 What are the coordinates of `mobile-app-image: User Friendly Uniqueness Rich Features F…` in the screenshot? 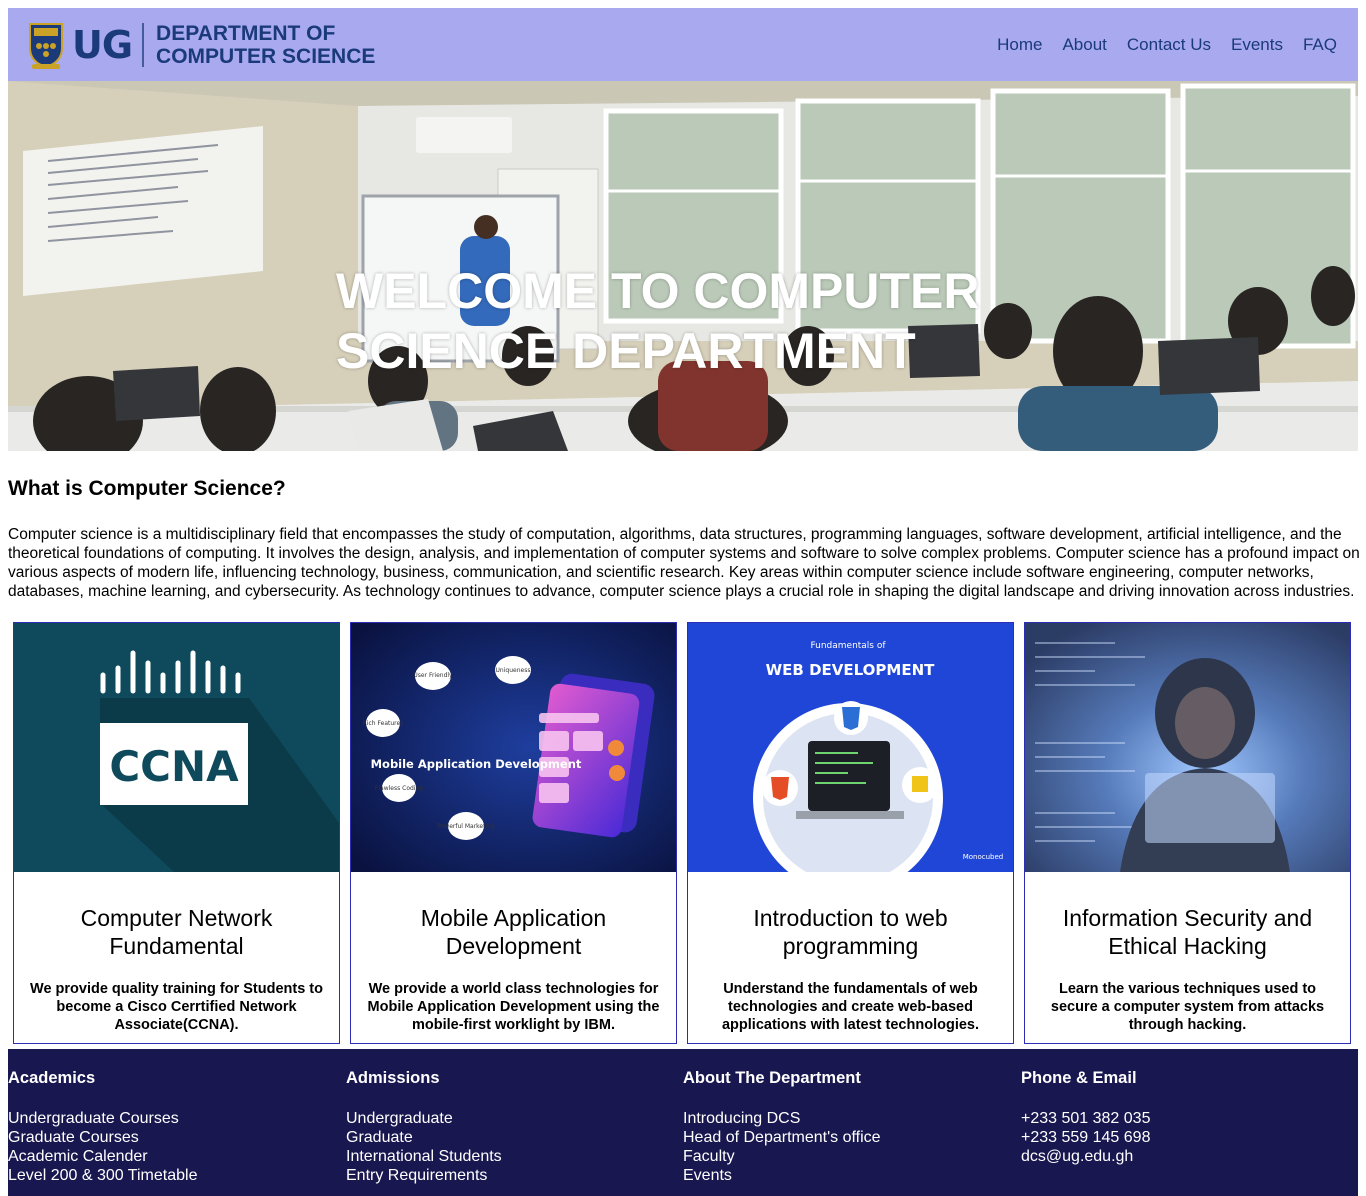 It's located at (513, 747).